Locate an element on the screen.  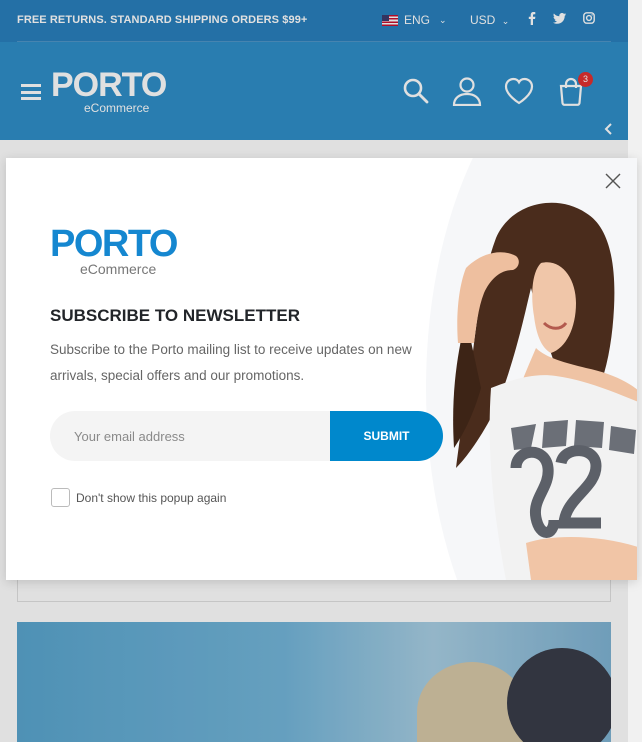
dont-show-label: Don't show this popup again is located at coordinates (151, 497).